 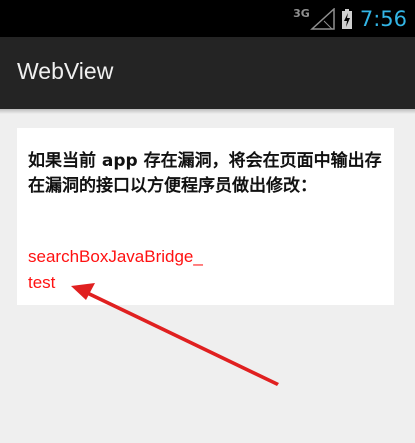 I want to click on result-line-1: searchBoxJavaBridge_, so click(x=115, y=256).